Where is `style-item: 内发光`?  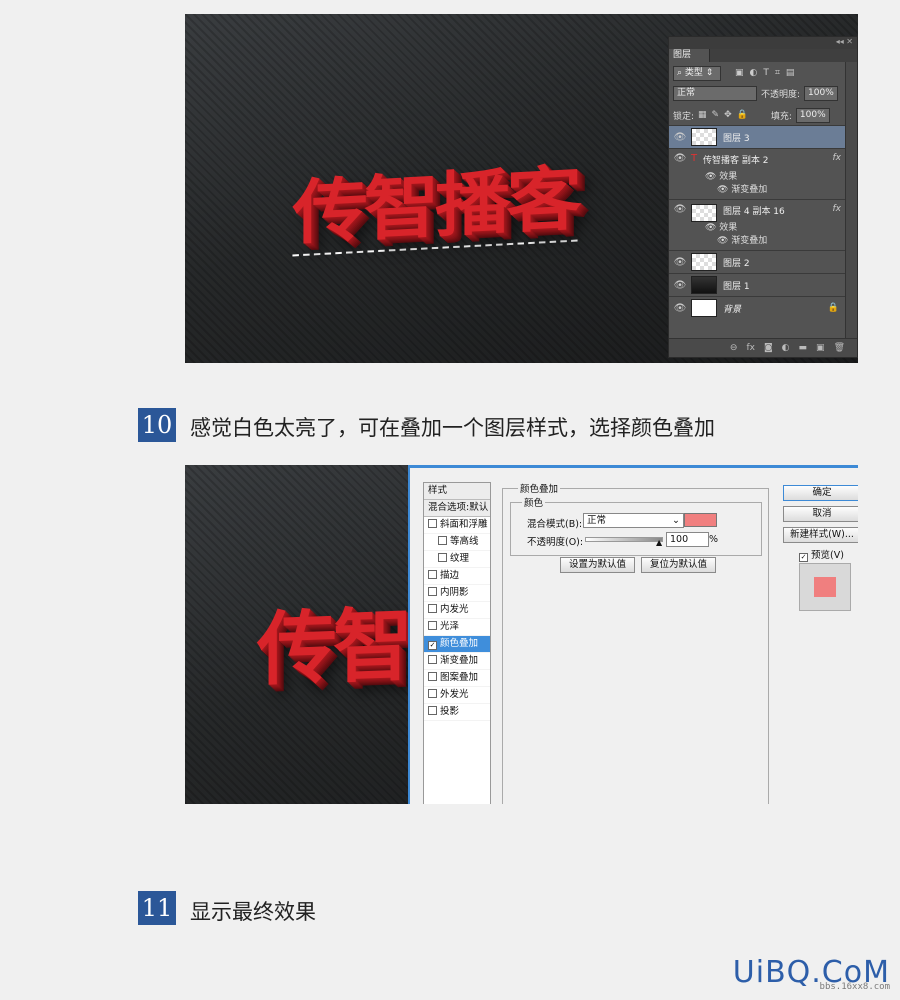
style-item: 内发光 is located at coordinates (457, 610).